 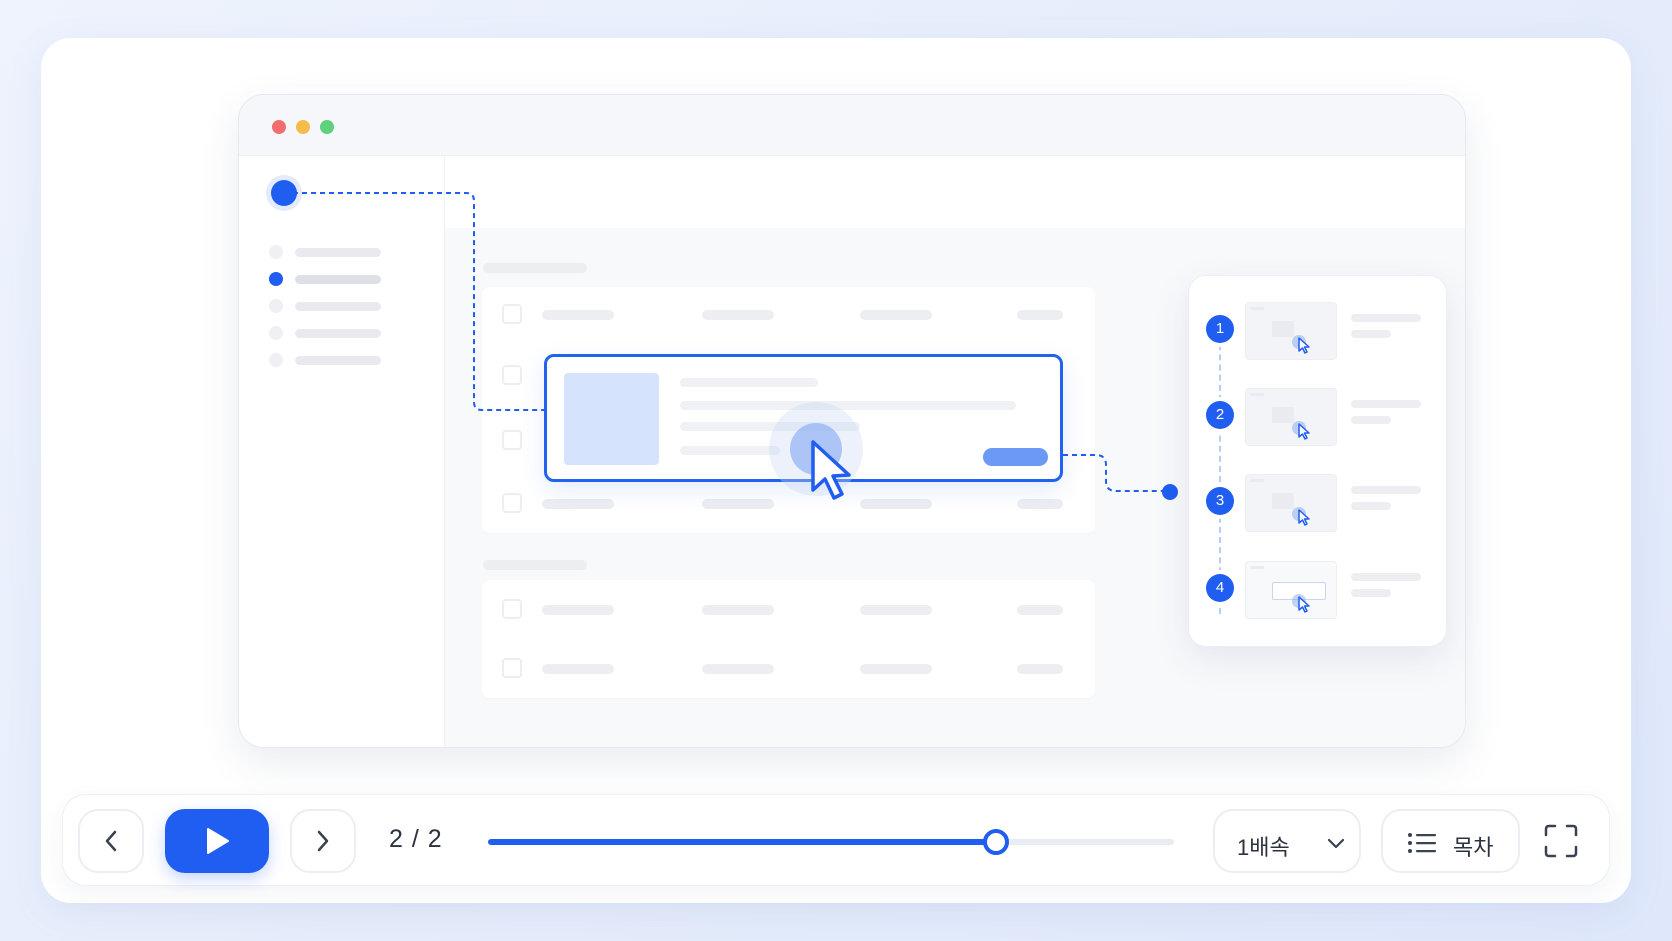 What do you see at coordinates (1015, 457) in the screenshot?
I see `target-action-button` at bounding box center [1015, 457].